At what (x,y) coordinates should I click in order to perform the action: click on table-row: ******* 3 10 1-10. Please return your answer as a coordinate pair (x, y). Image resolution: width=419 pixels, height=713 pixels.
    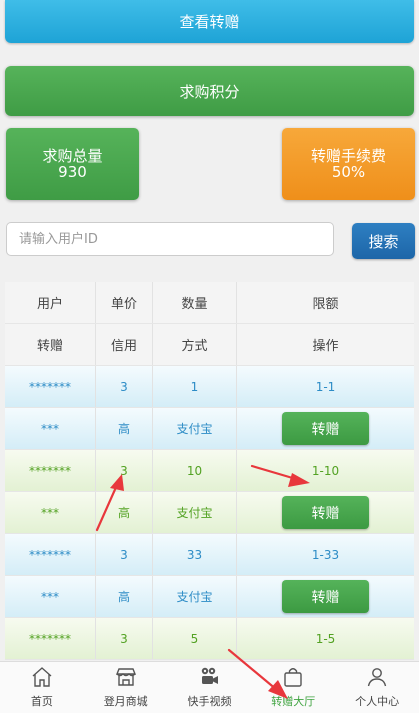
    Looking at the image, I should click on (209, 471).